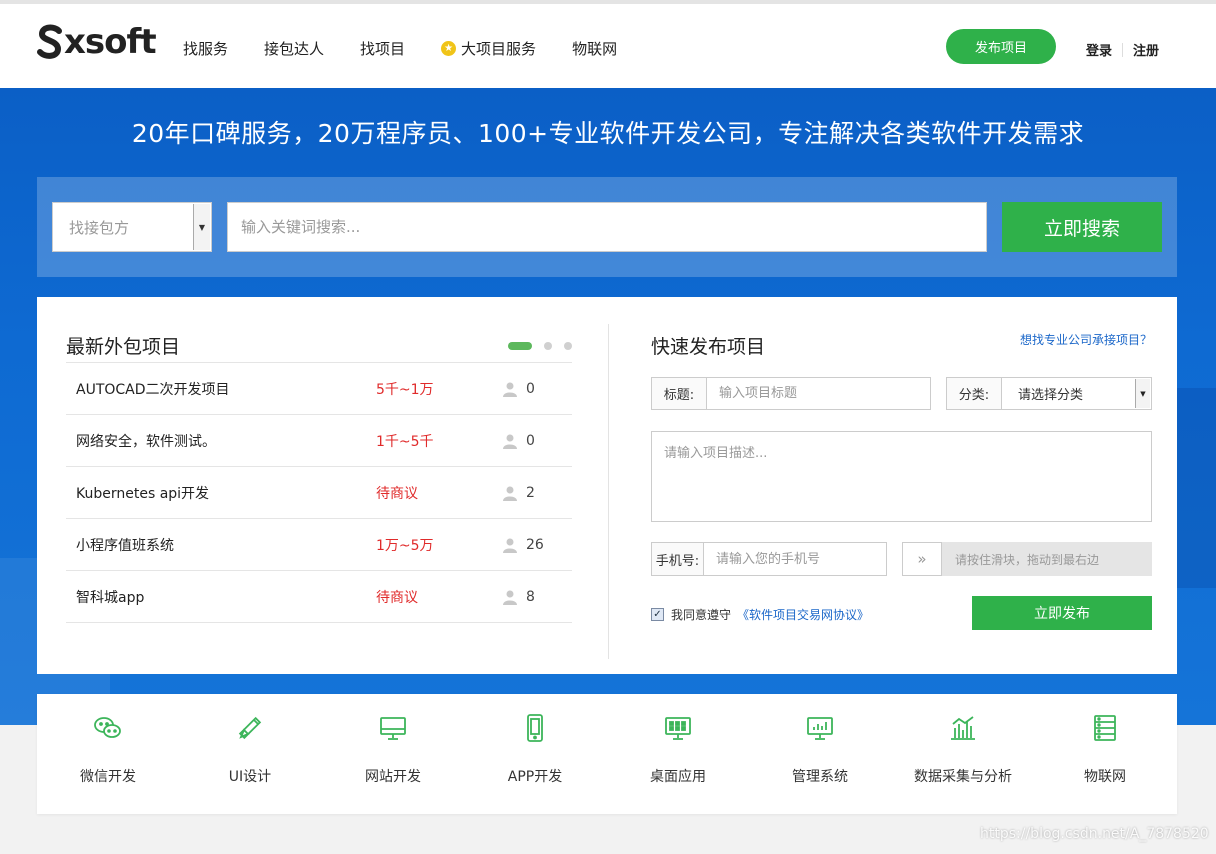 The width and height of the screenshot is (1216, 854). What do you see at coordinates (820, 728) in the screenshot?
I see `chart-screen-icon` at bounding box center [820, 728].